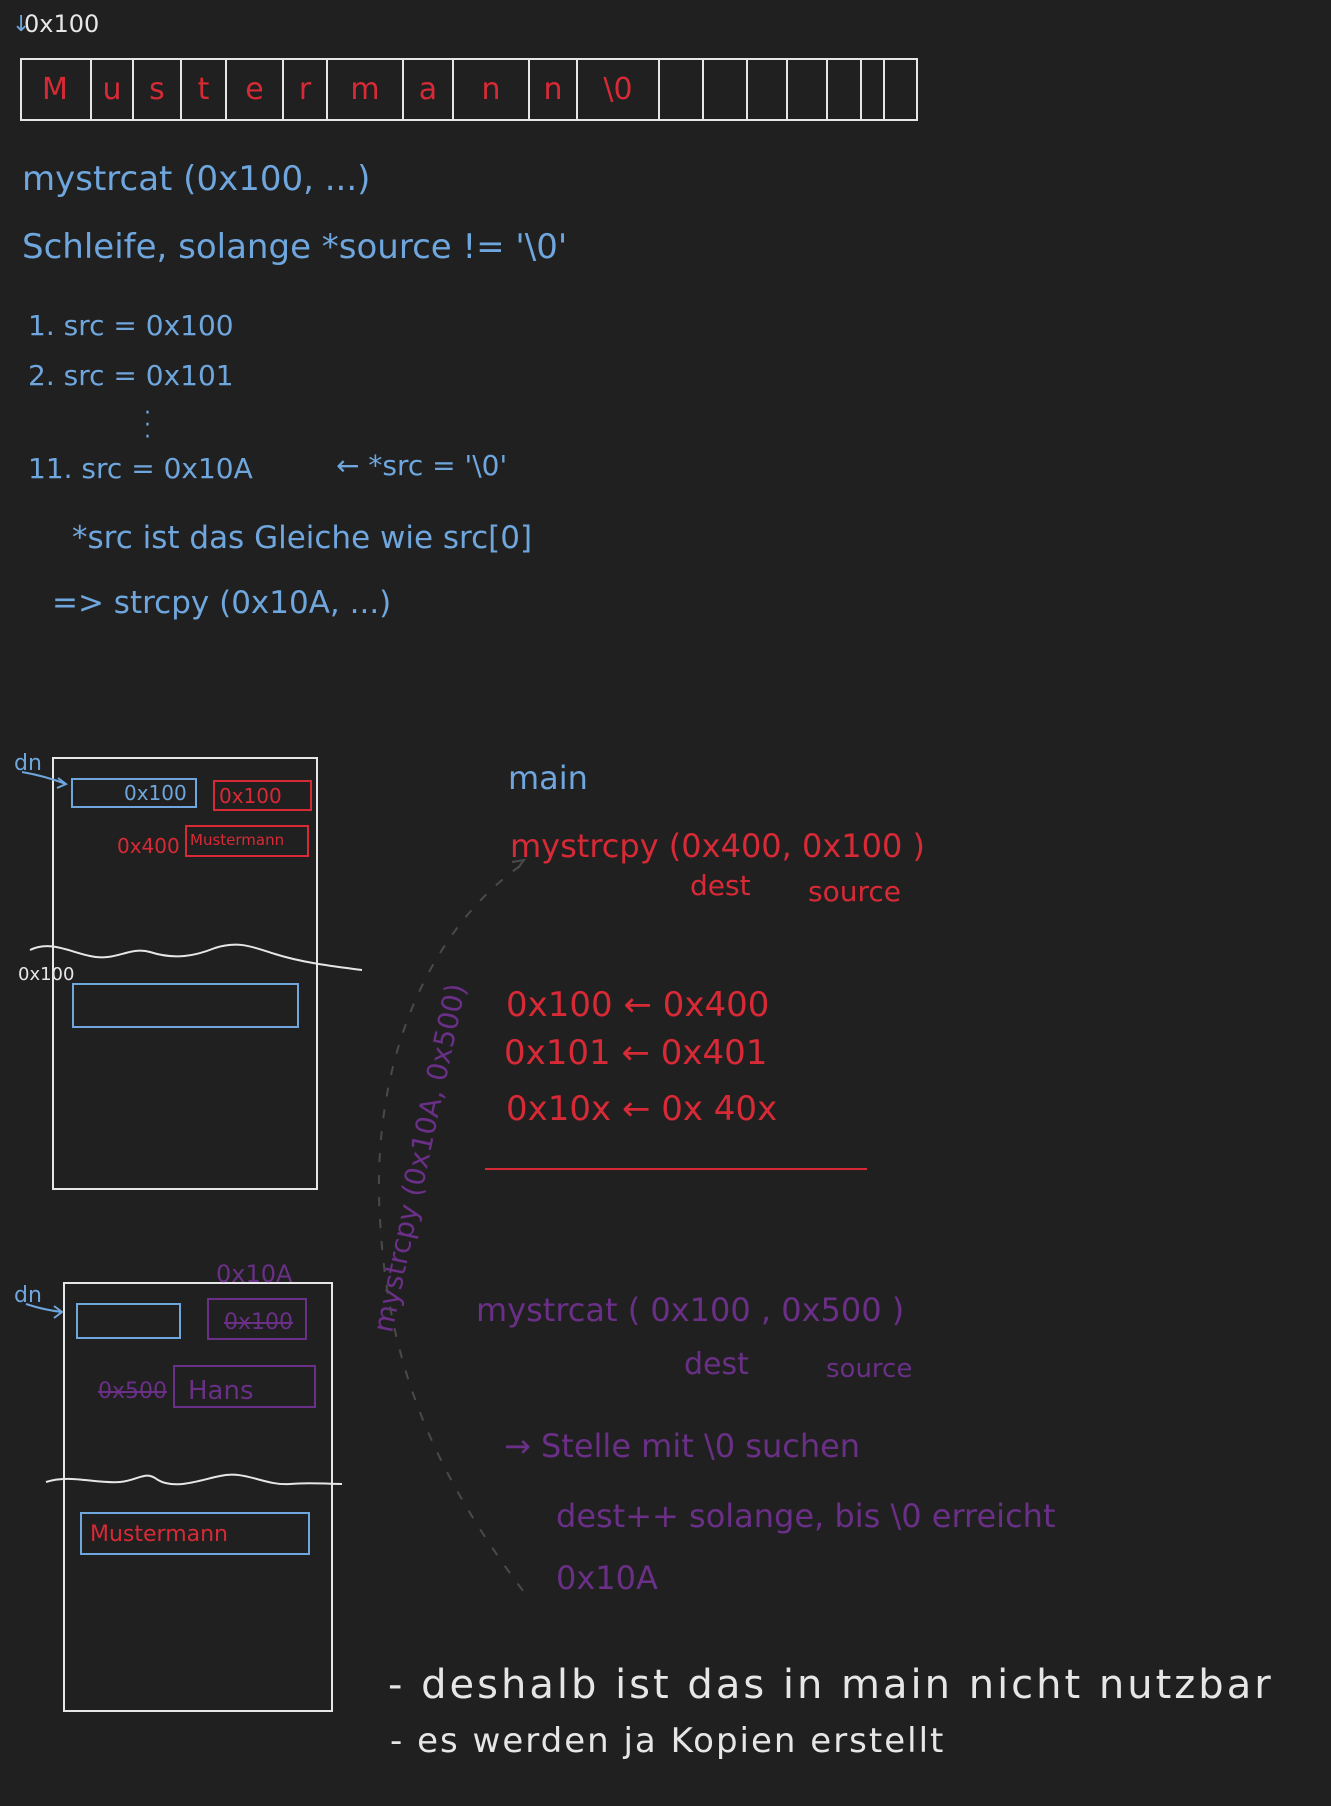  I want to click on dashed-call-arc, so click(454, 1233).